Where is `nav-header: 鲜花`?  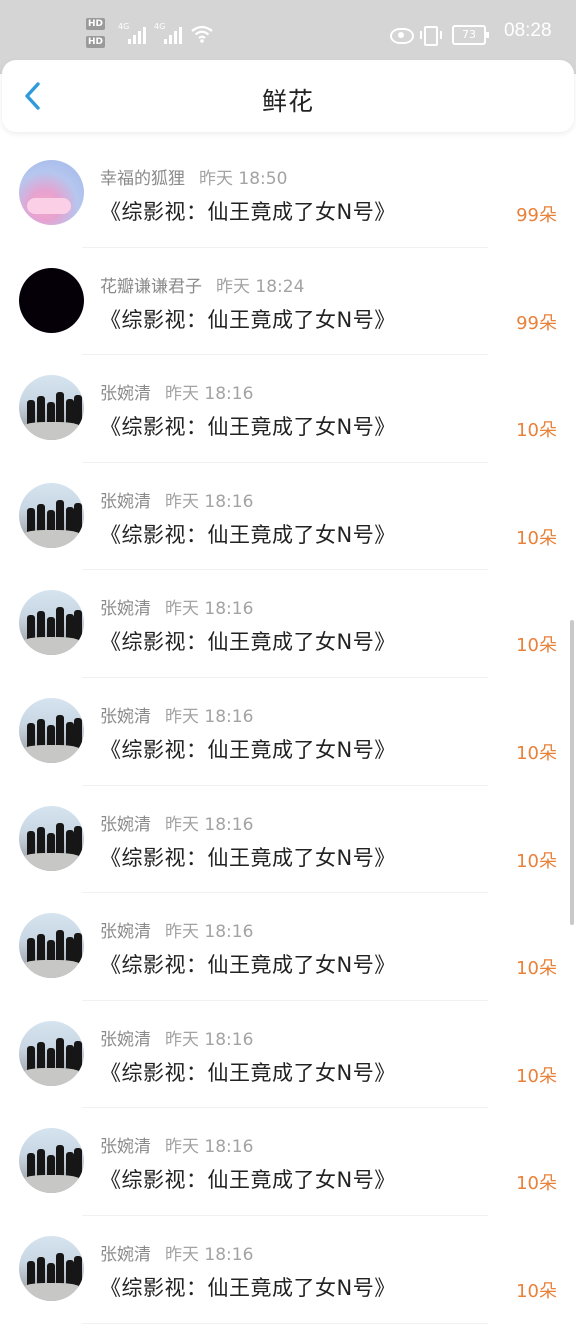
nav-header: 鲜花 is located at coordinates (288, 96).